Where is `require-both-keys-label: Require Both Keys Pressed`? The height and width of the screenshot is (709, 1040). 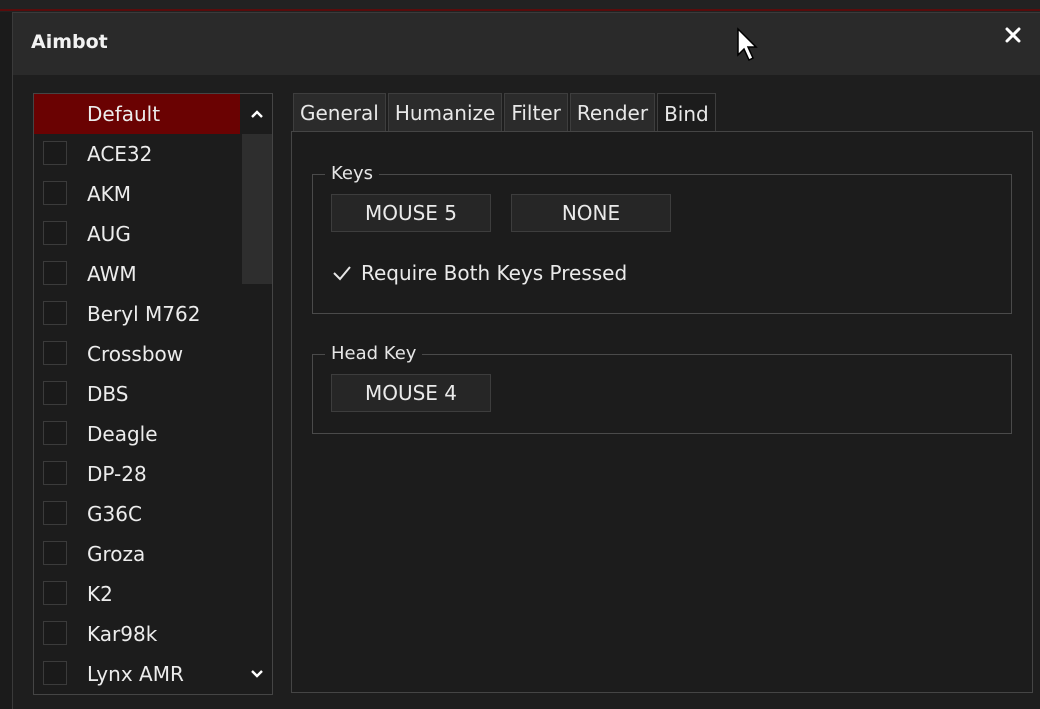
require-both-keys-label: Require Both Keys Pressed is located at coordinates (494, 273).